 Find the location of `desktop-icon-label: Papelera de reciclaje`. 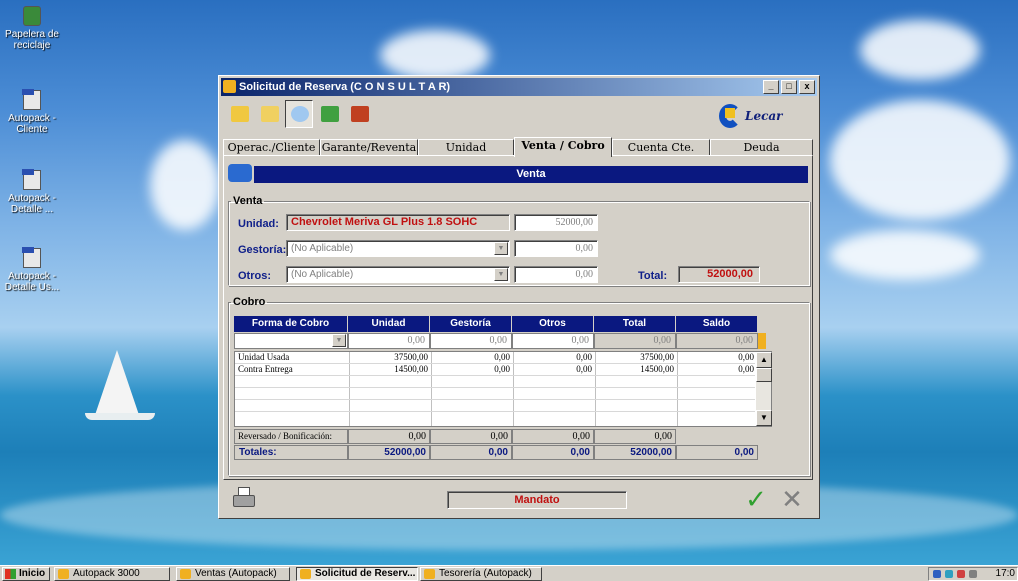

desktop-icon-label: Papelera de reciclaje is located at coordinates (32, 40).